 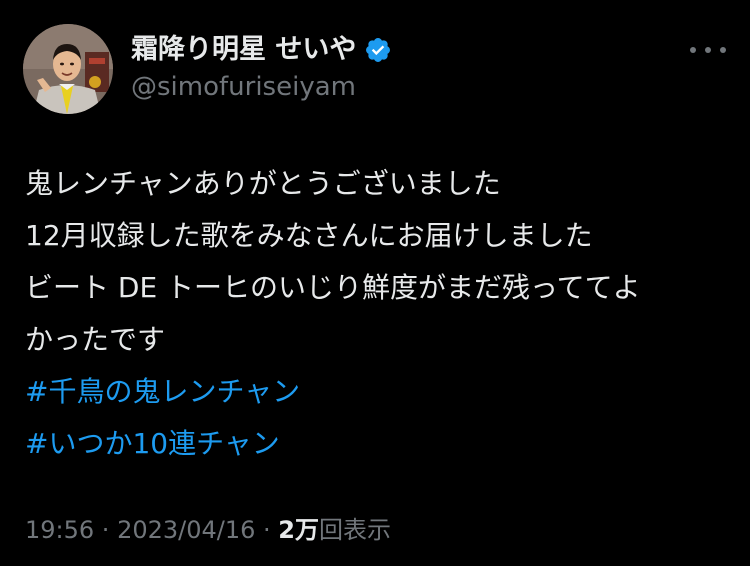 I want to click on verified-badge-icon, so click(x=378, y=50).